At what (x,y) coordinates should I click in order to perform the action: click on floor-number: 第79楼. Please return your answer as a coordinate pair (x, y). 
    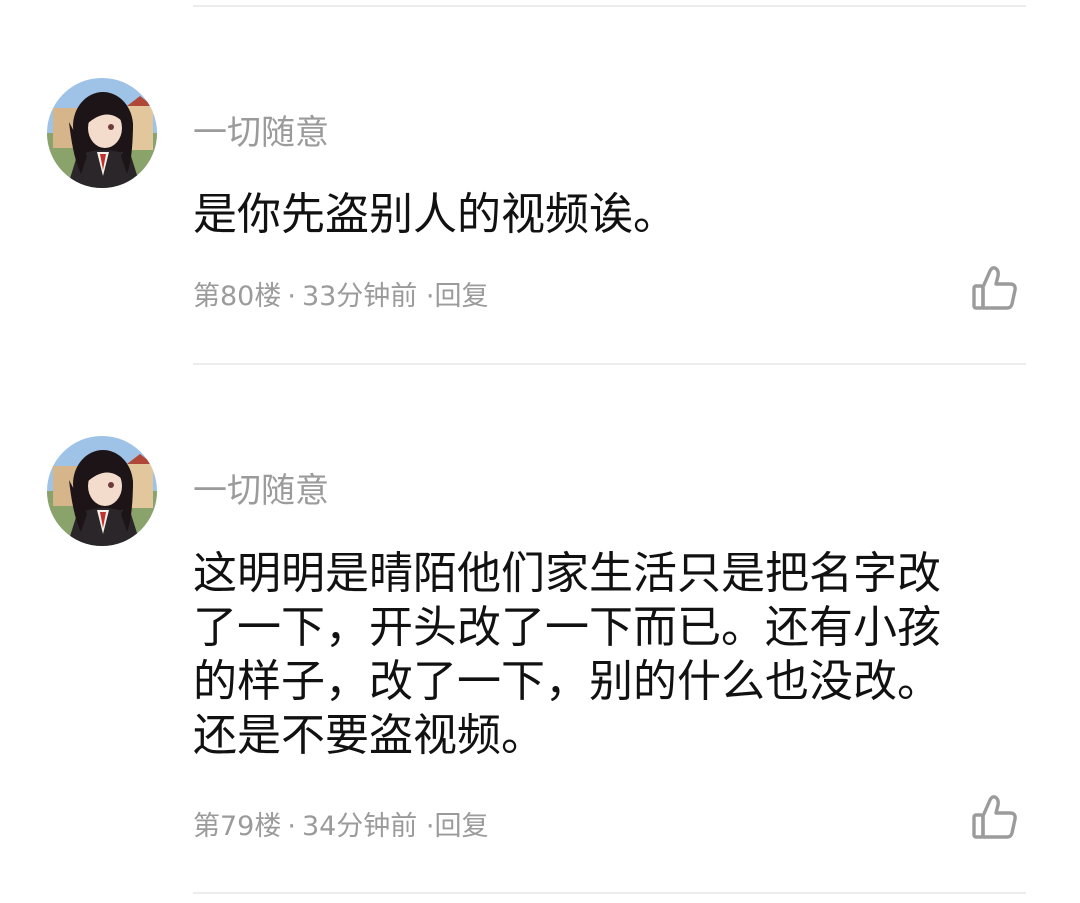
    Looking at the image, I should click on (237, 826).